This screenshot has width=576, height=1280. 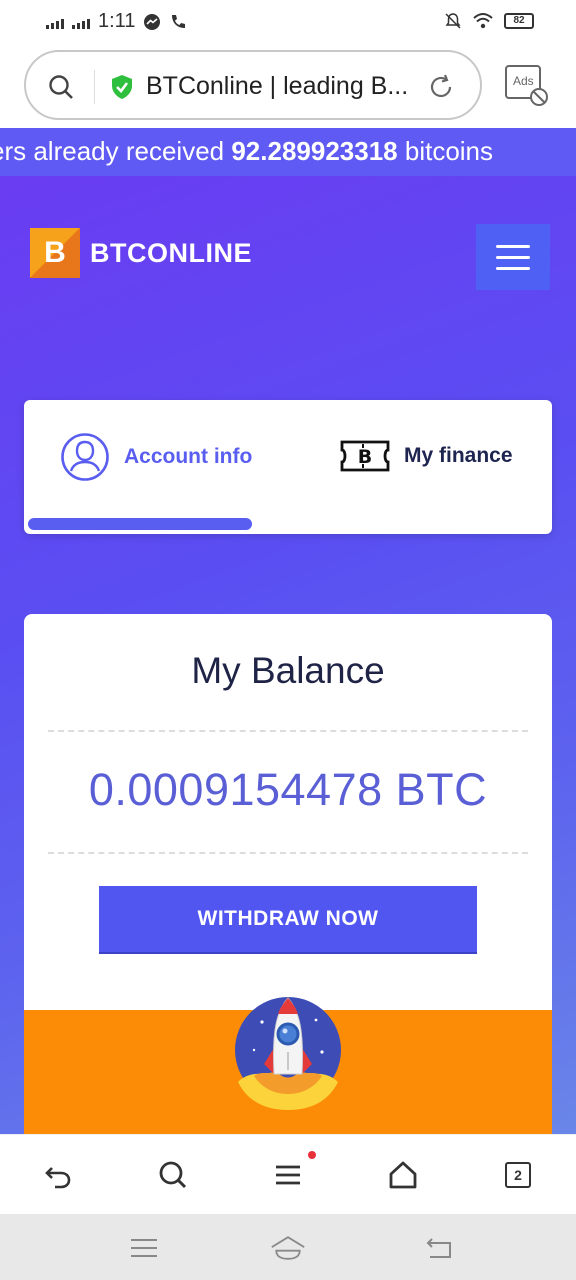 I want to click on notification-dot, so click(x=312, y=1155).